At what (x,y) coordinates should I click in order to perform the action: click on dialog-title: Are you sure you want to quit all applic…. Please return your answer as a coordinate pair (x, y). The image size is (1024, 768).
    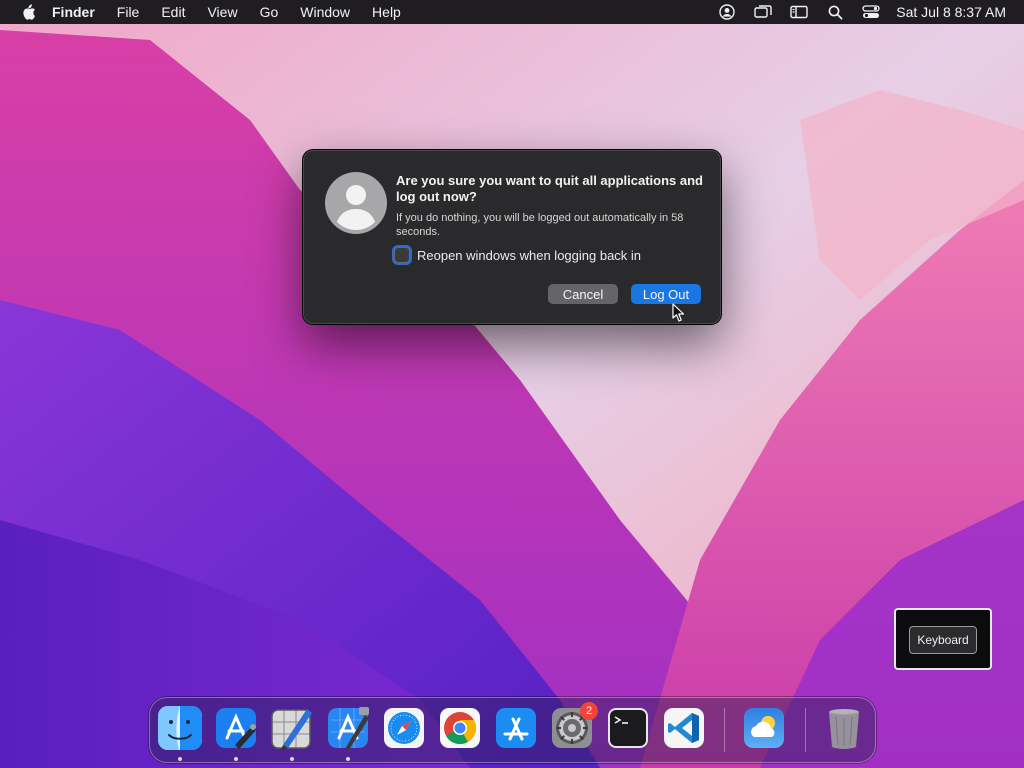
    Looking at the image, I should click on (549, 188).